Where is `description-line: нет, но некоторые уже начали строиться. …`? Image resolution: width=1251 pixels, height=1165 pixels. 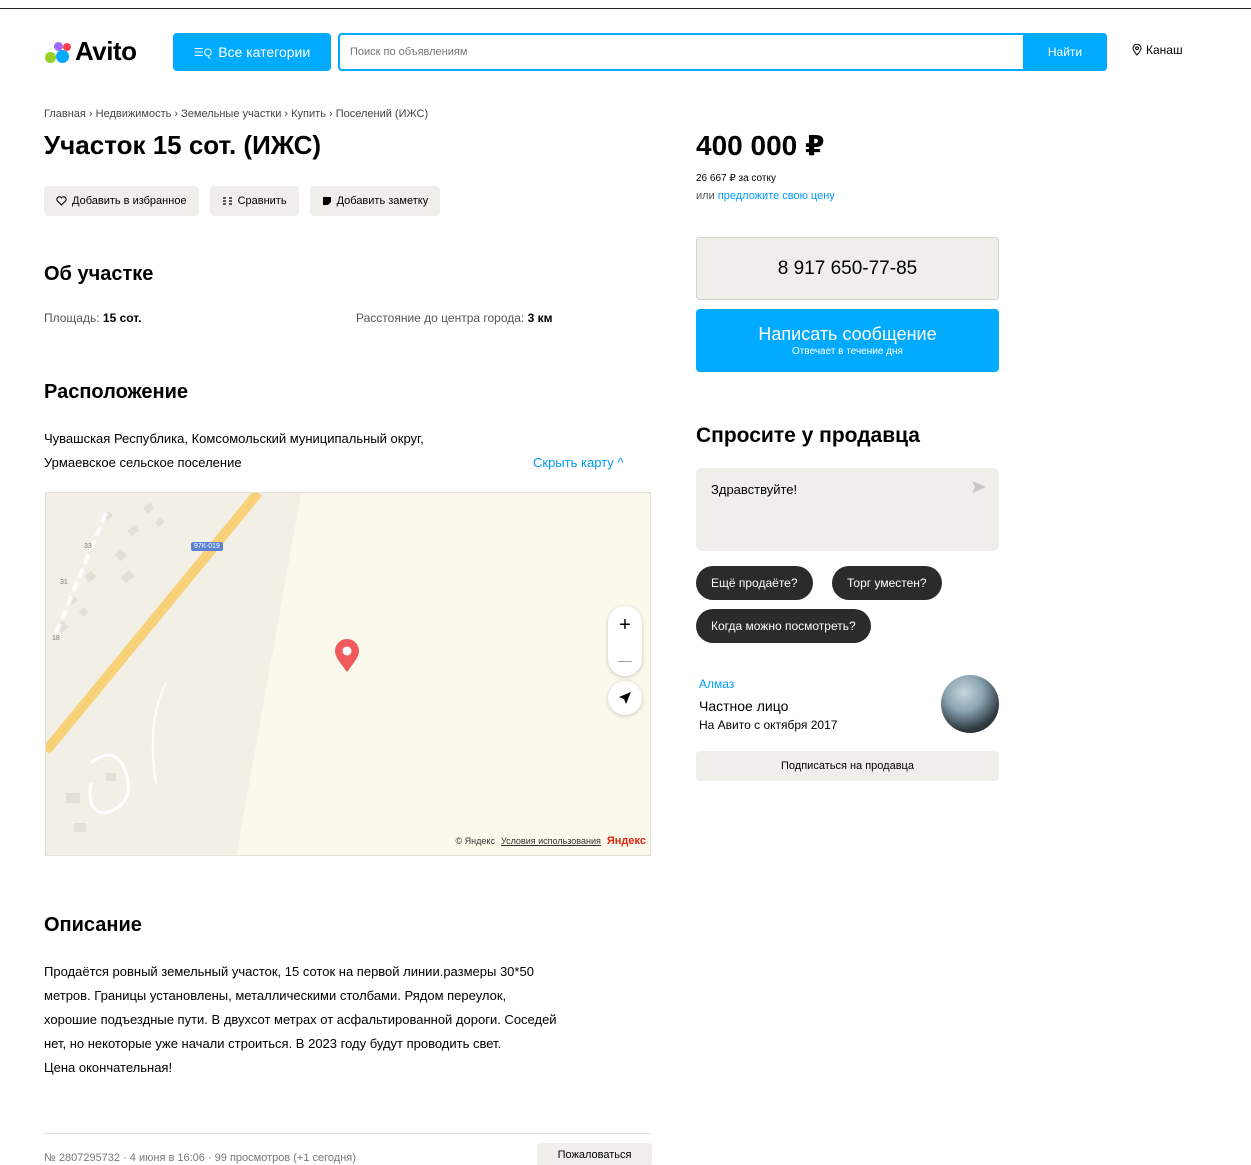 description-line: нет, но некоторые уже начали строиться. … is located at coordinates (273, 1043).